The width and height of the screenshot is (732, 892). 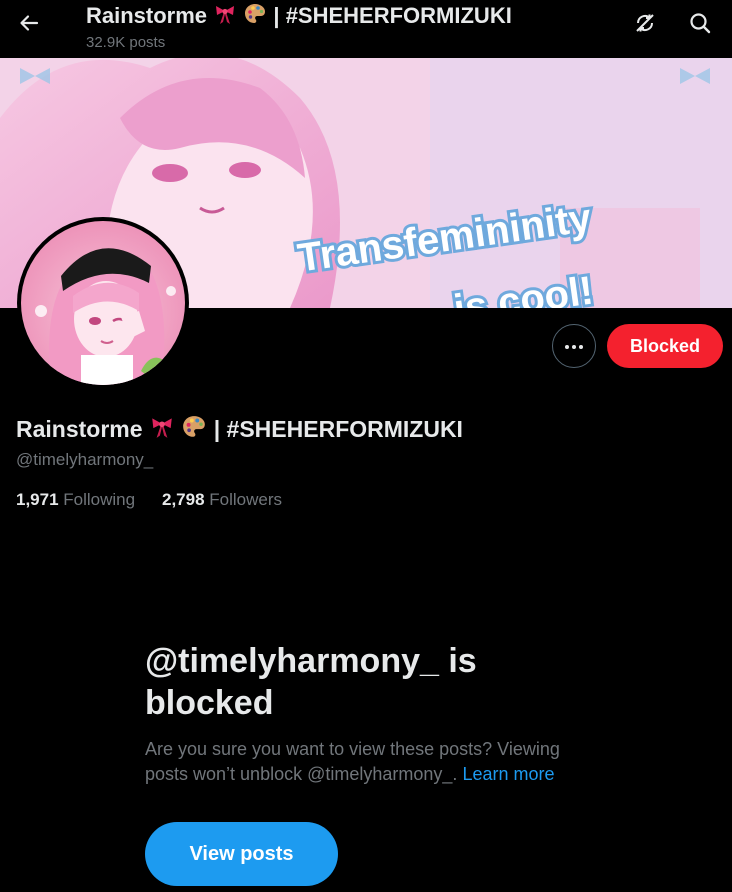 I want to click on followers-link: 2,798 Followers, so click(x=222, y=500).